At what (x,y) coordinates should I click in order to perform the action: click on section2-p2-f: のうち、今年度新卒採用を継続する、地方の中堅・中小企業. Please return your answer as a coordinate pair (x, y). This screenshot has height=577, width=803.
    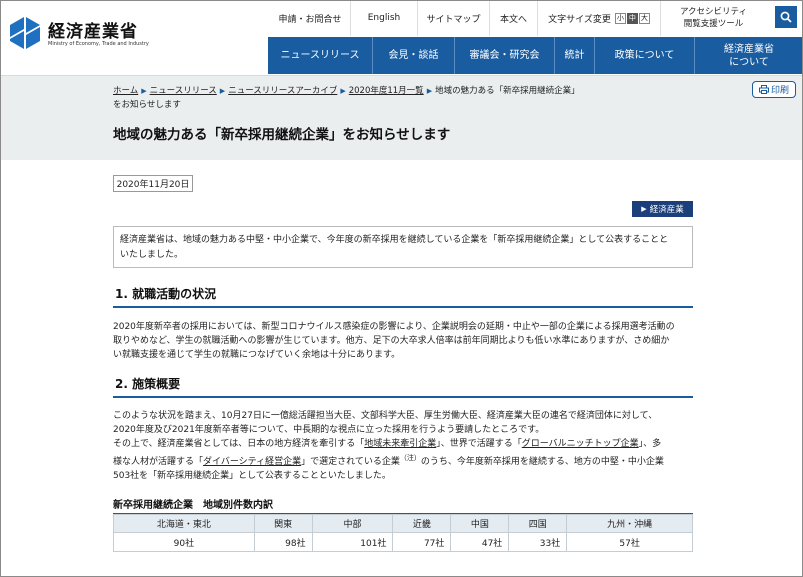
    Looking at the image, I should click on (542, 462).